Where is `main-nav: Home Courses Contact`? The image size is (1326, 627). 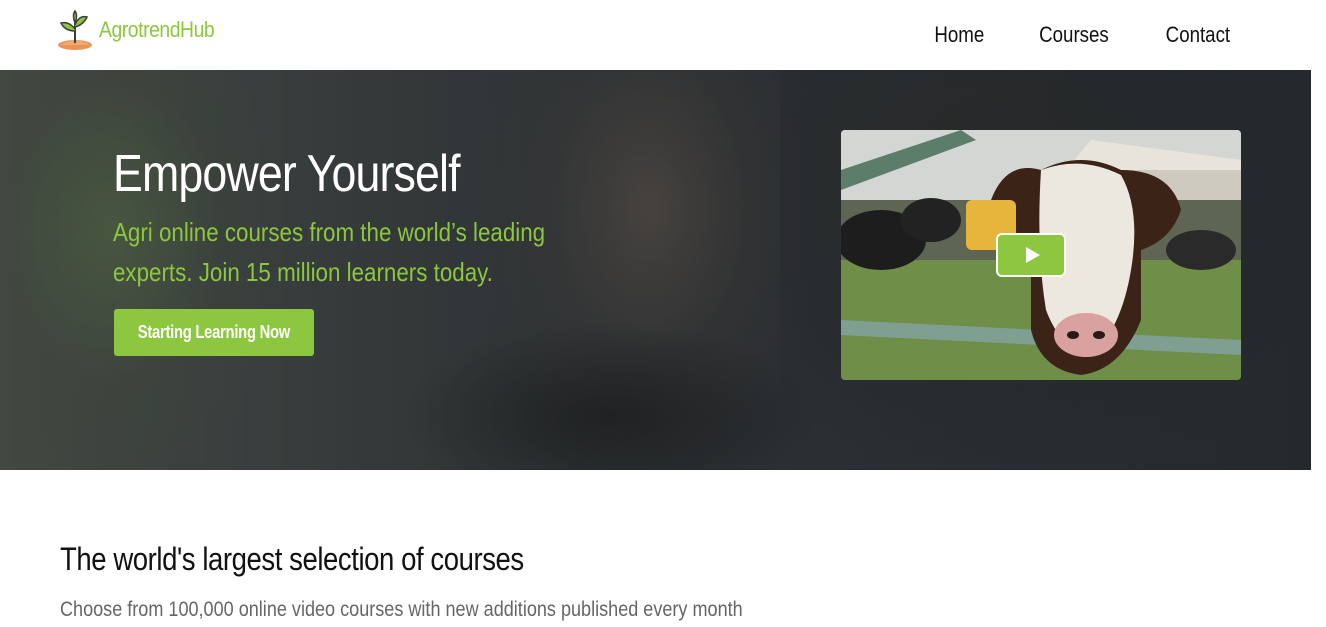
main-nav: Home Courses Contact is located at coordinates (1060, 35).